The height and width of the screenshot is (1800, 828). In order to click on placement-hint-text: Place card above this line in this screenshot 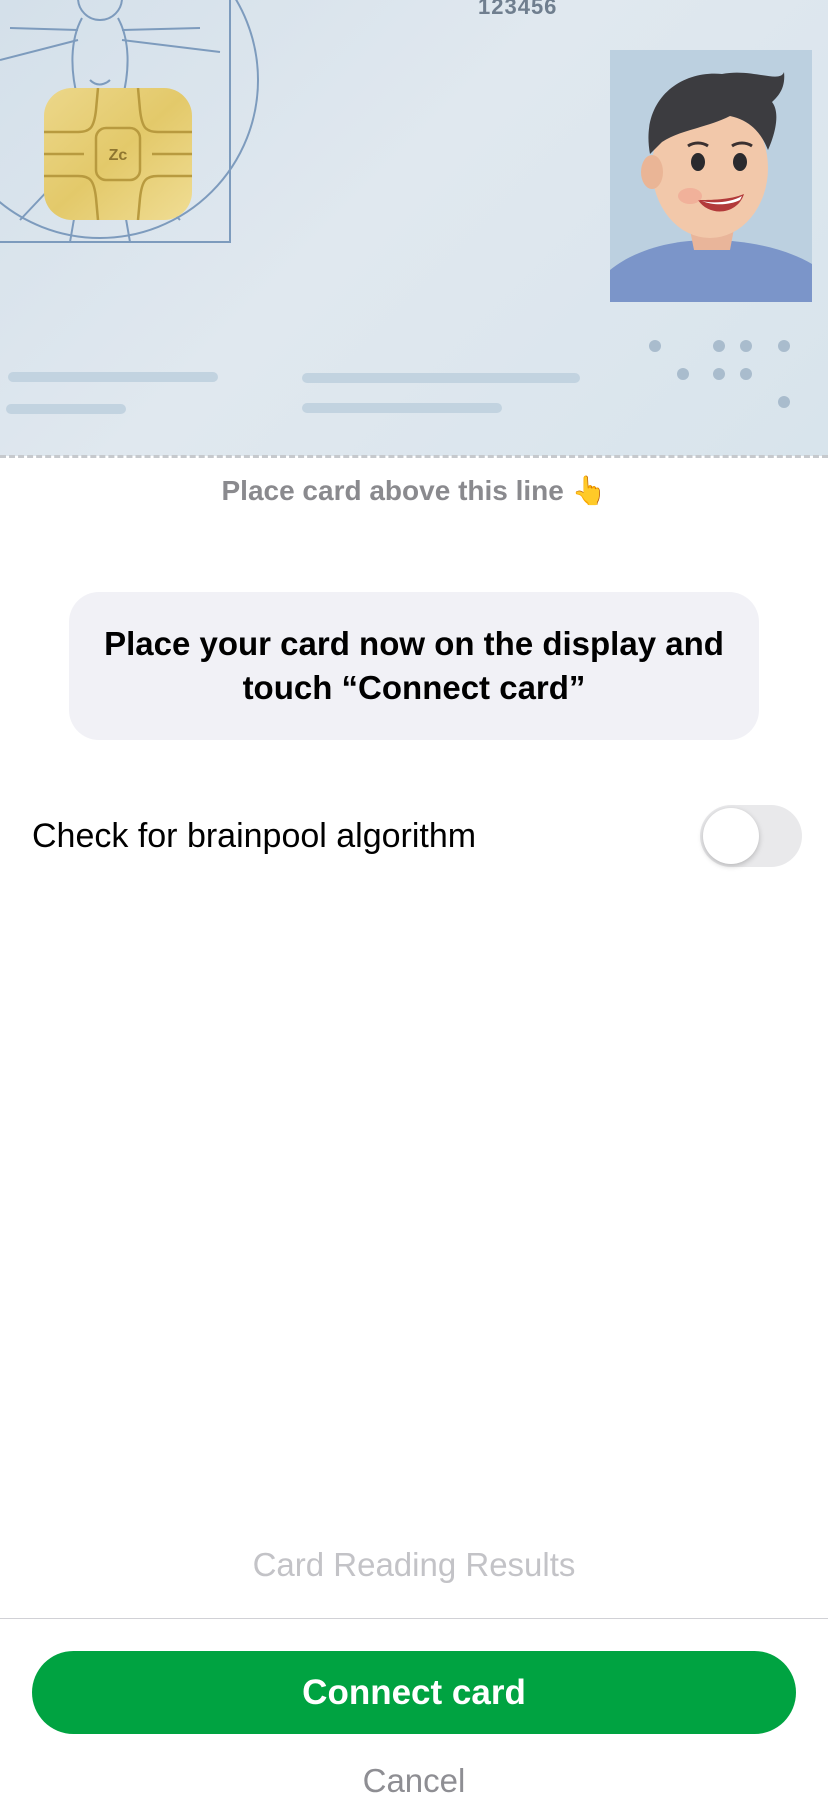, I will do `click(392, 490)`.